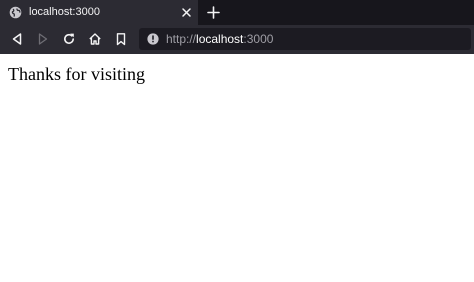 Image resolution: width=474 pixels, height=282 pixels. I want to click on navigation-toolbar: http://localhost:3000, so click(237, 39).